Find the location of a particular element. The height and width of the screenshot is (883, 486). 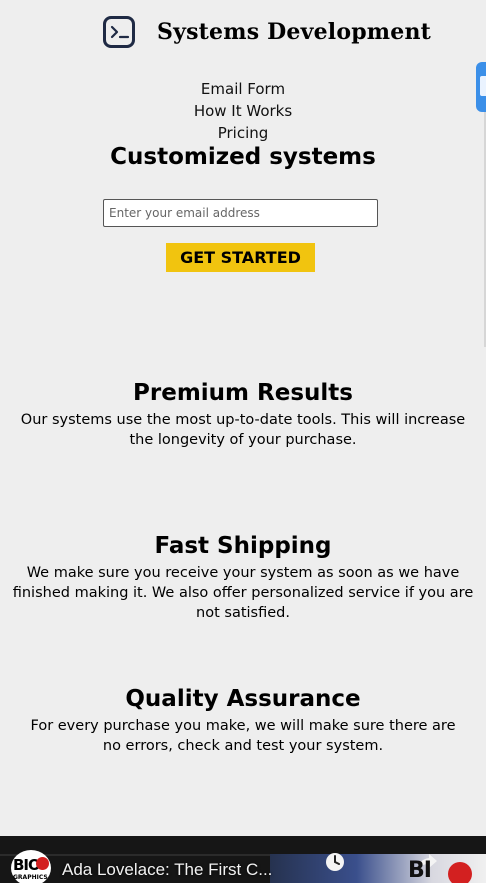

channel-avatar: BIO GRAPHICS is located at coordinates (31, 866).